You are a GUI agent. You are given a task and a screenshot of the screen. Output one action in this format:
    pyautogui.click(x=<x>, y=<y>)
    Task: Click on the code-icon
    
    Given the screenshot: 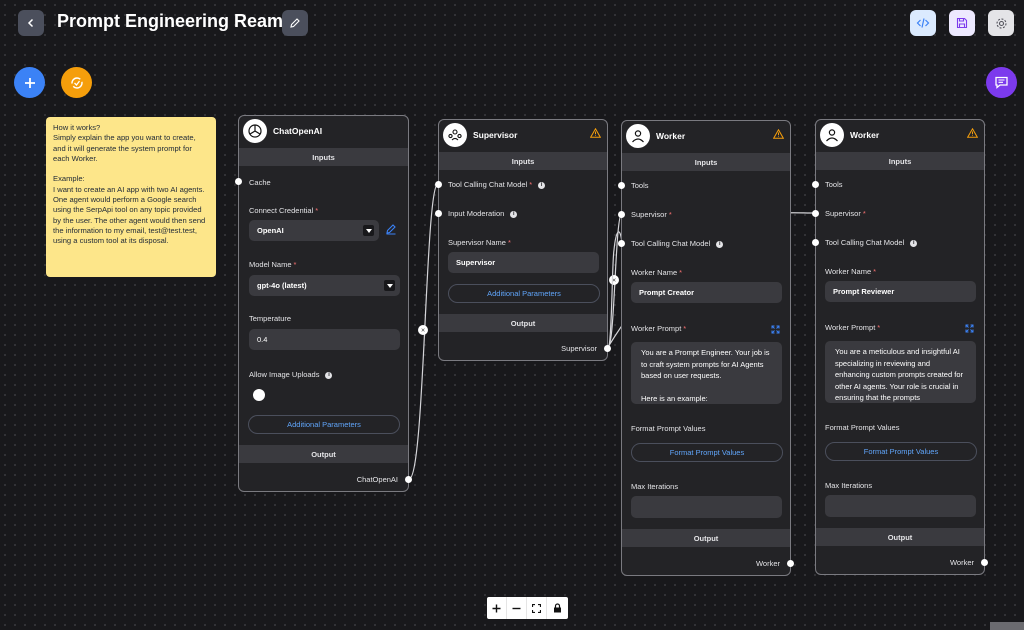 What is the action you would take?
    pyautogui.click(x=923, y=23)
    